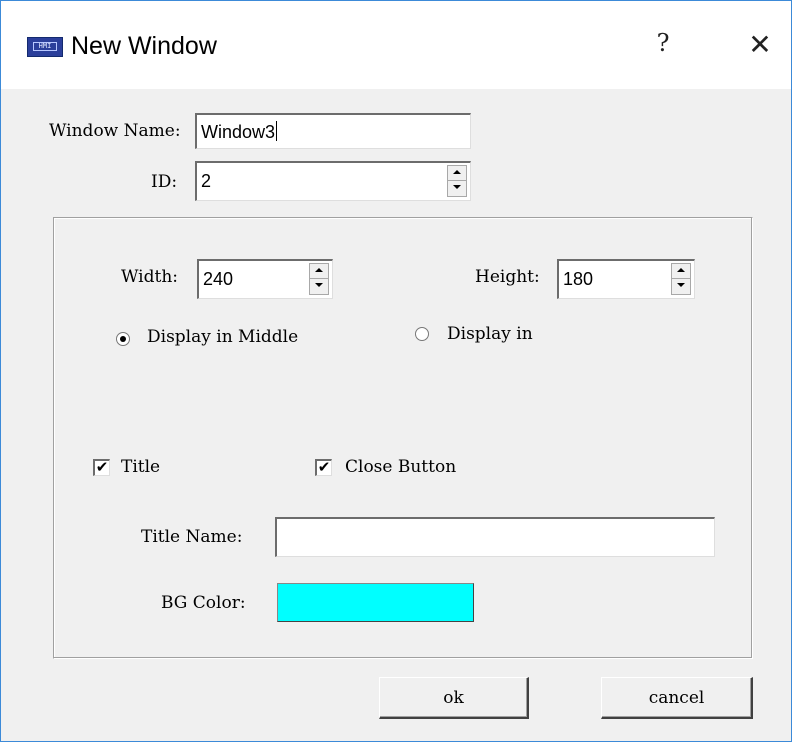  What do you see at coordinates (115, 131) in the screenshot?
I see `window-name-label: Window Name:` at bounding box center [115, 131].